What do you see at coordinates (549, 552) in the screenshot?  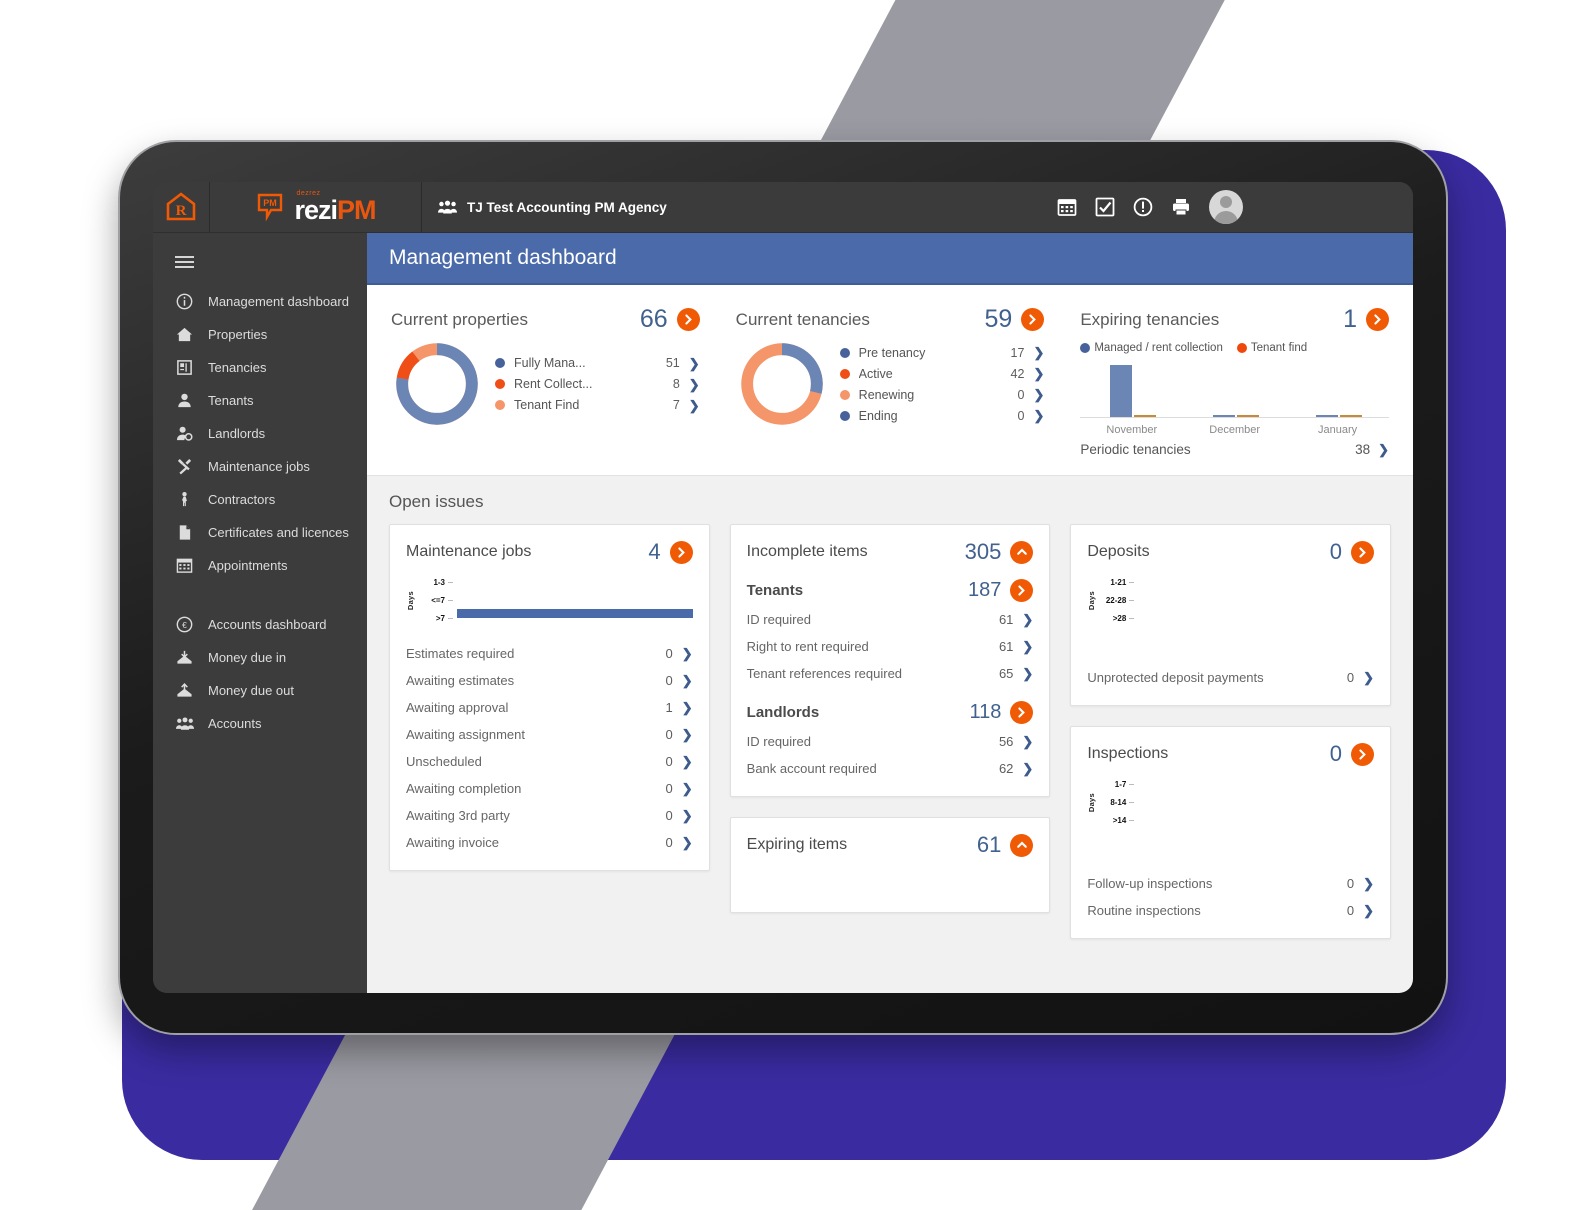 I see `card-header: Maintenance jobs 4` at bounding box center [549, 552].